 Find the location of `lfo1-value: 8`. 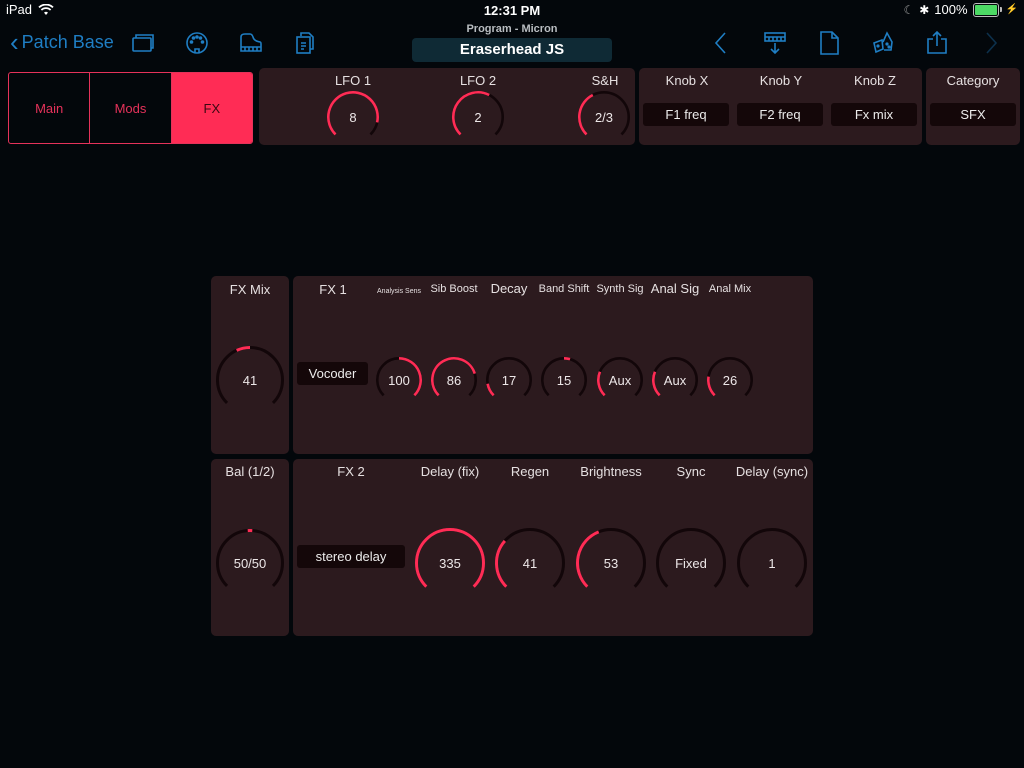

lfo1-value: 8 is located at coordinates (353, 117).